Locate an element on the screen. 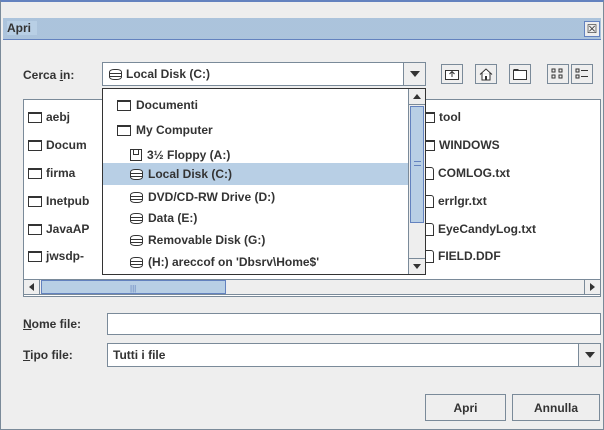 Image resolution: width=604 pixels, height=430 pixels. new-folder-button is located at coordinates (520, 74).